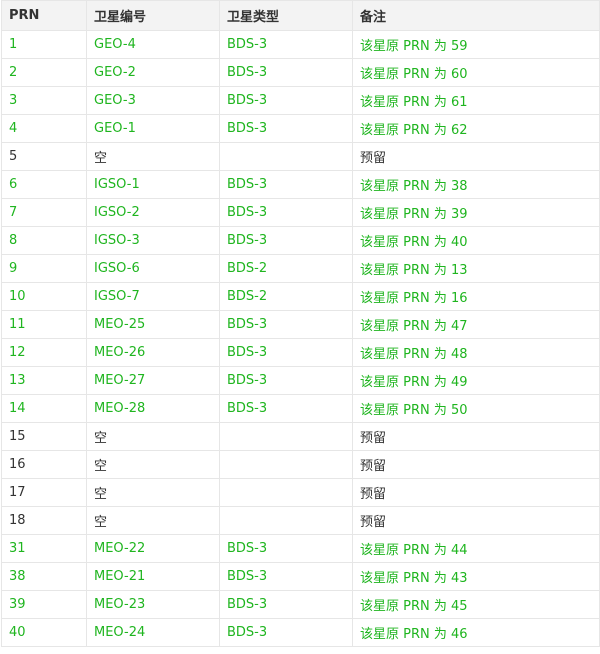  Describe the element at coordinates (476, 352) in the screenshot. I see `cell-remarks: 该星原 PRN 为 48` at that location.